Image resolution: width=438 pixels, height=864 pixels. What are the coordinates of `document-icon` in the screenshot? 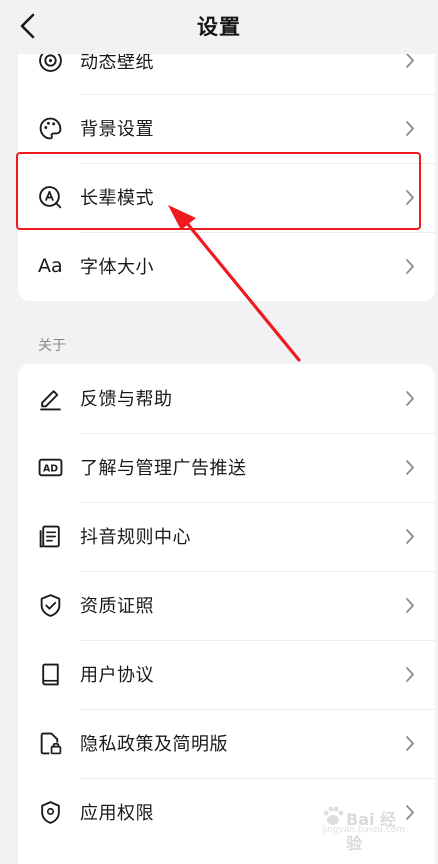 It's located at (49, 536).